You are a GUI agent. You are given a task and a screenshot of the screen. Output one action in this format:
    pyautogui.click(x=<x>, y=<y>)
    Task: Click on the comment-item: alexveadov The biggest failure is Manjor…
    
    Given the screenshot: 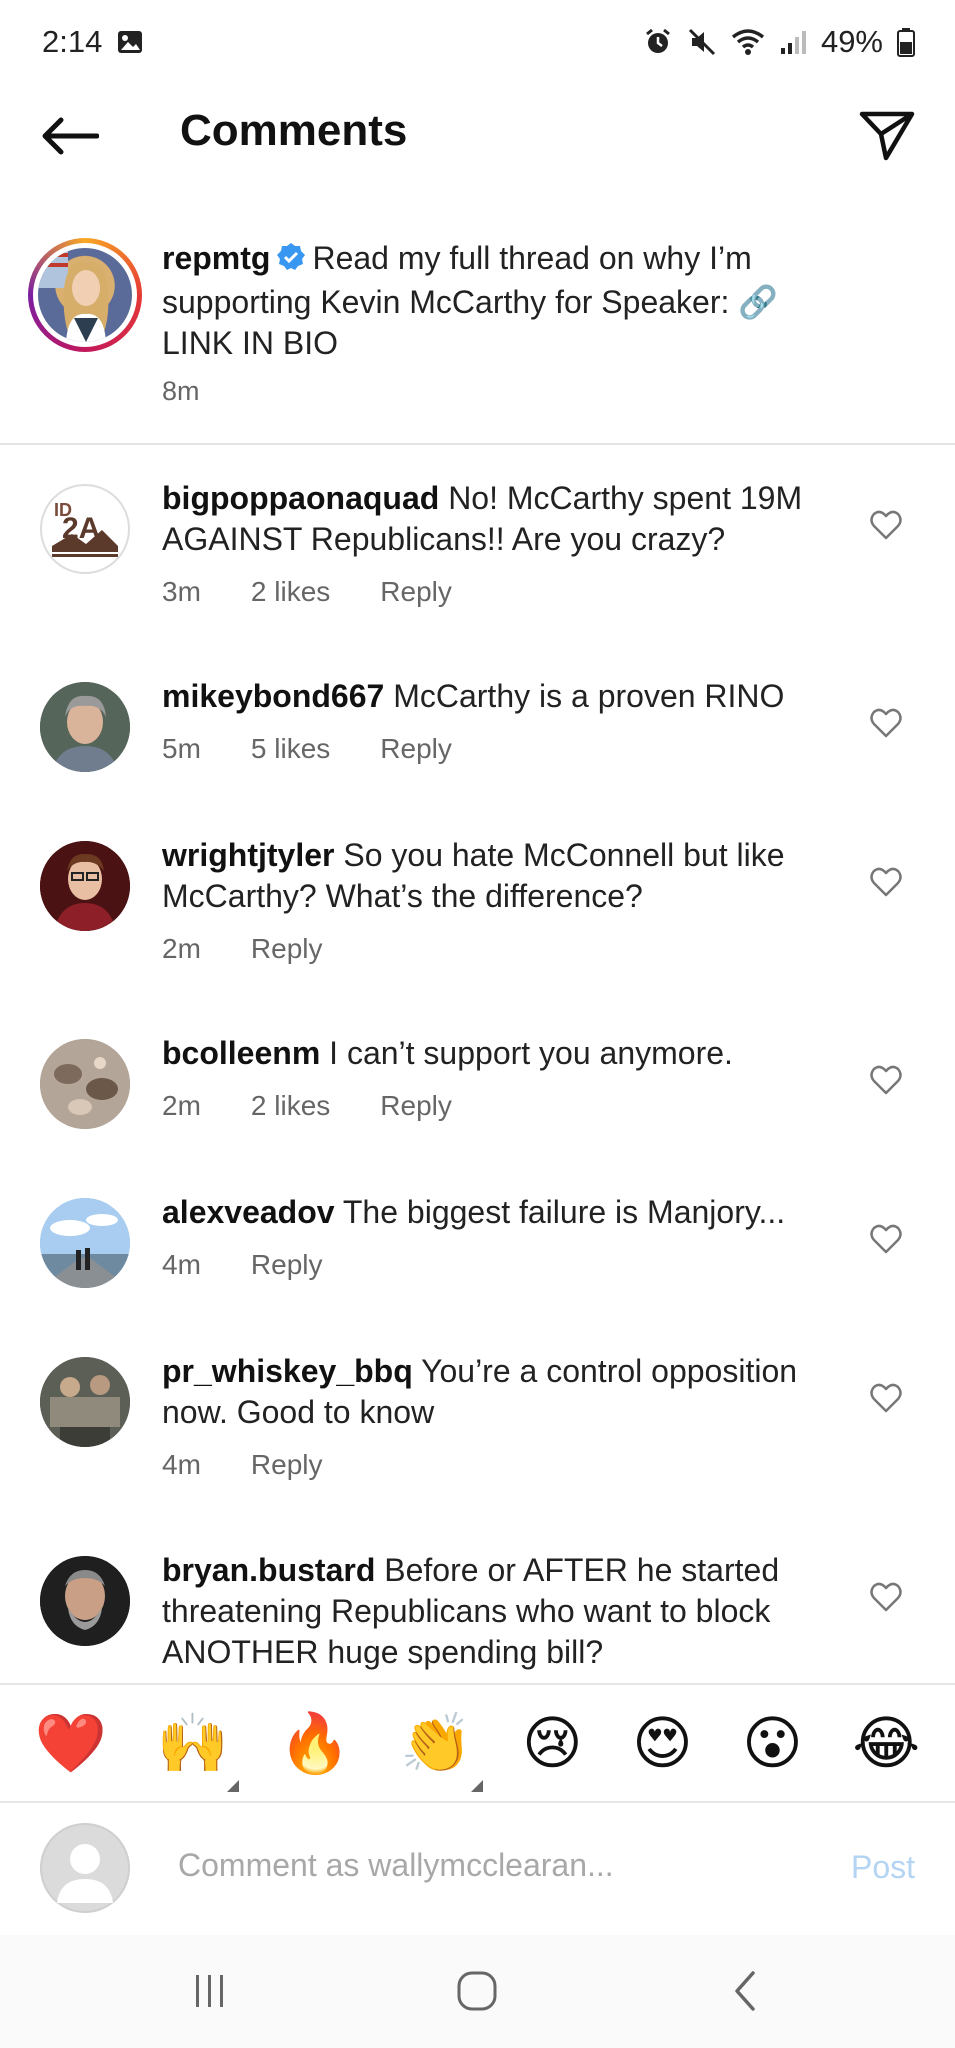 What is the action you would take?
    pyautogui.click(x=477, y=1257)
    